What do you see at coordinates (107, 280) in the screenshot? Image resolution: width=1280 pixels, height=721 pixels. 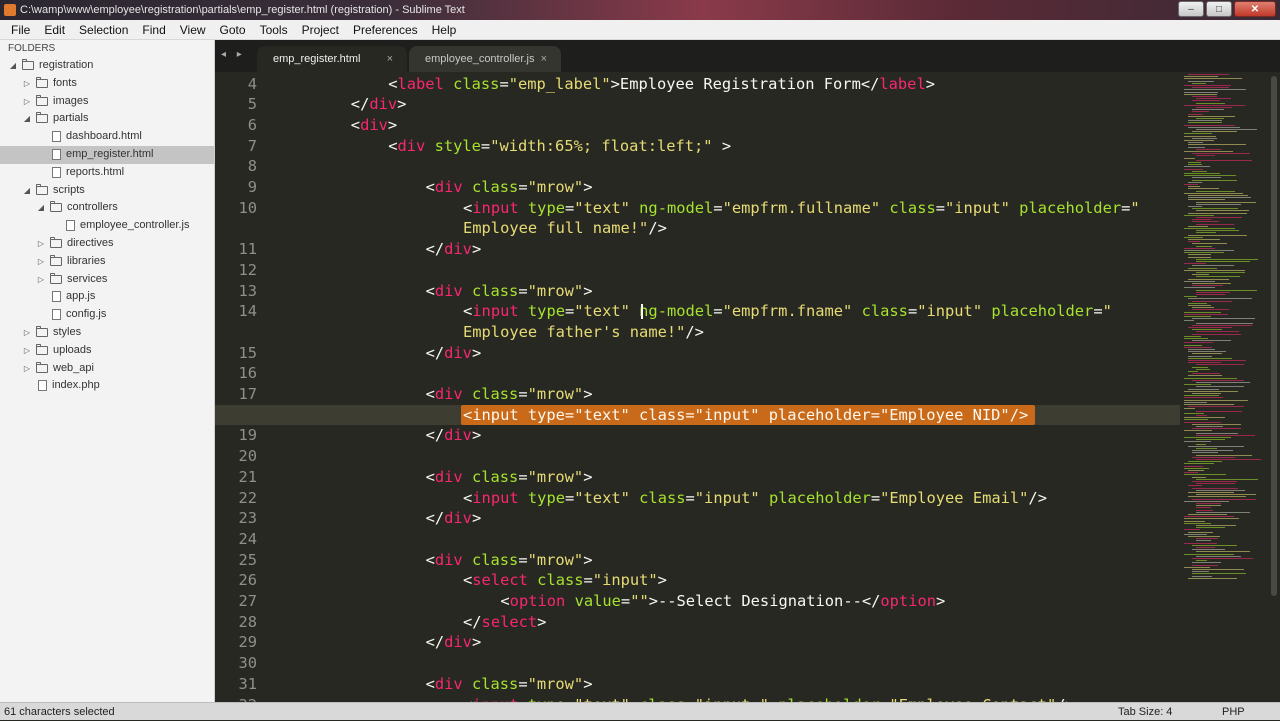 I see `sidebar-folder-services: ▷ services` at bounding box center [107, 280].